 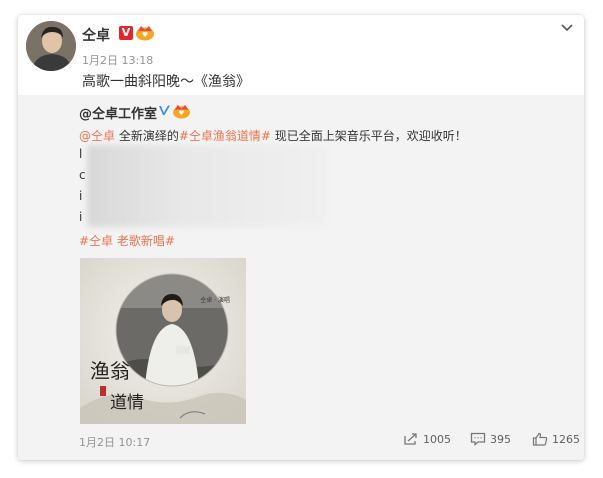 I want to click on repost-text-b: 现已全面上架音乐平台，欢迎收听！, so click(x=368, y=136).